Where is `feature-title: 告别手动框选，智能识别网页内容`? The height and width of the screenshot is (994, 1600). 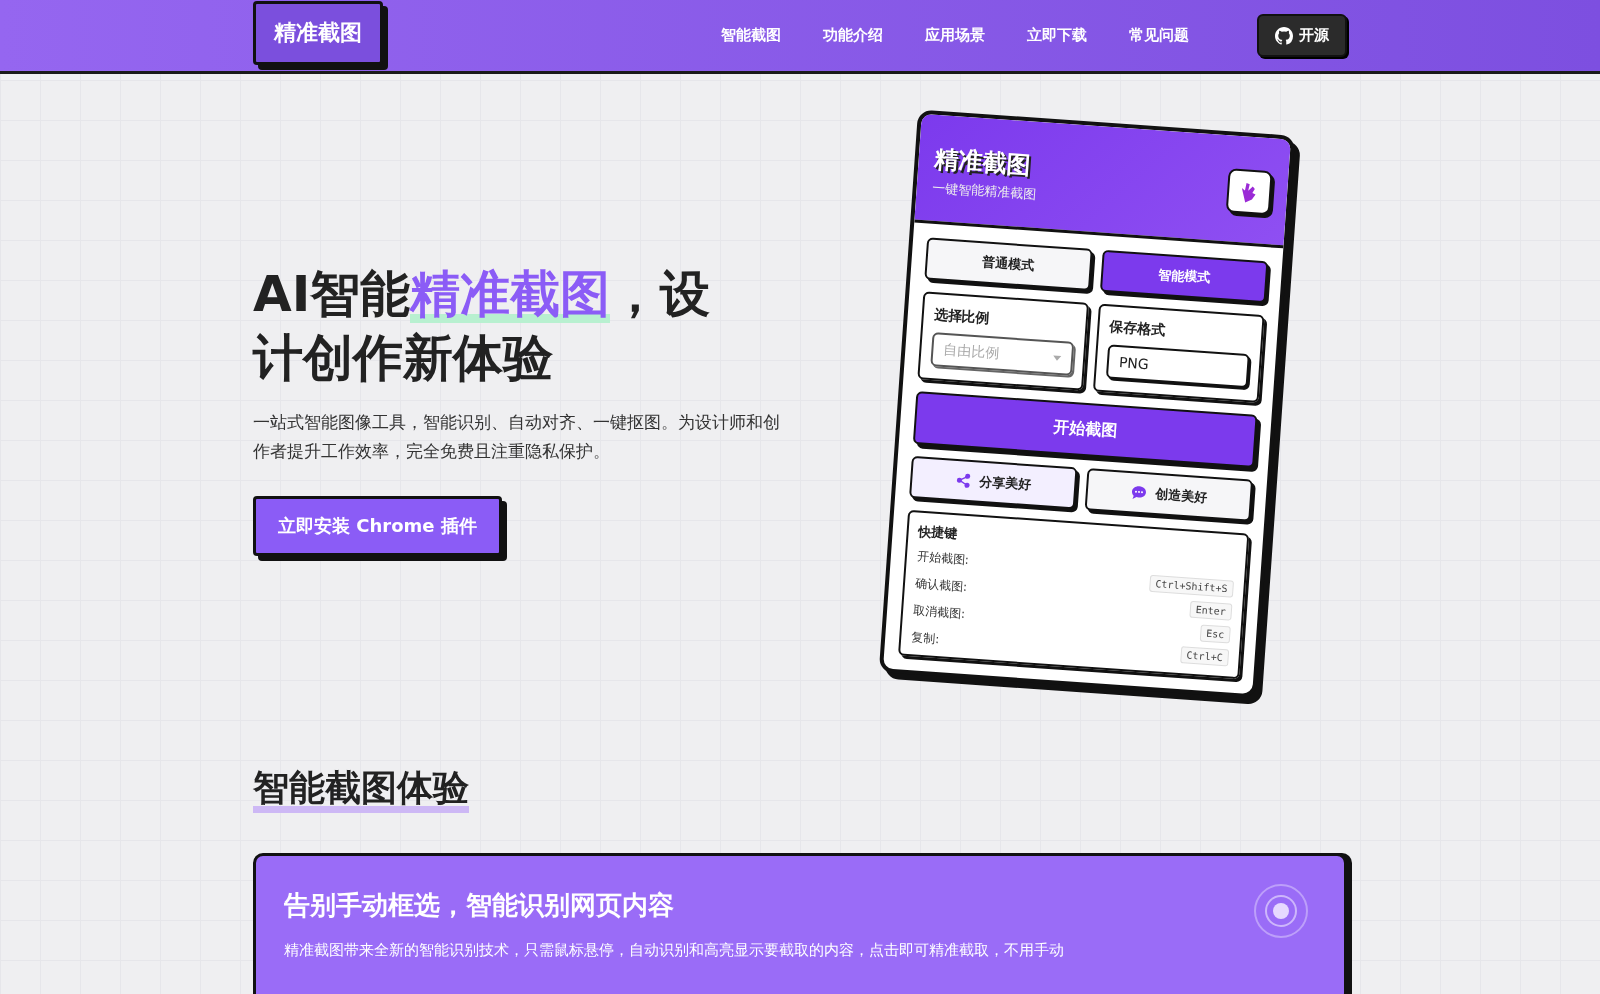 feature-title: 告别手动框选，智能识别网页内容 is located at coordinates (479, 905).